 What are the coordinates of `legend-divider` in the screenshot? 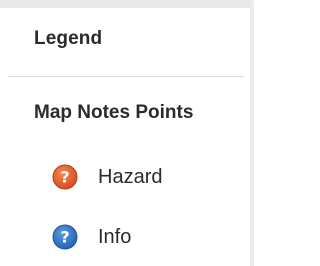 It's located at (126, 76).